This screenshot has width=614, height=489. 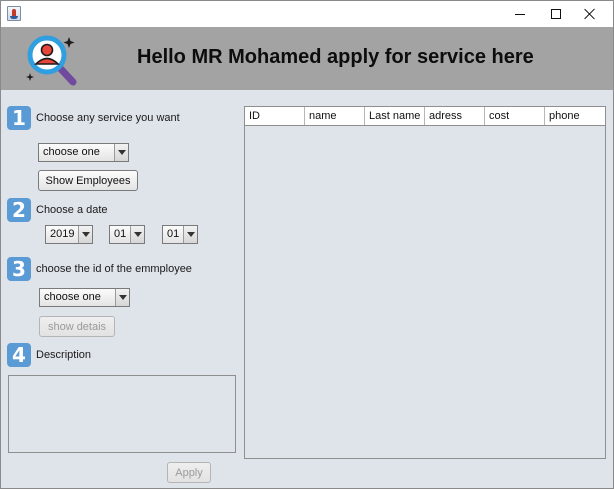 I want to click on step-1-badge: 1, so click(x=19, y=118).